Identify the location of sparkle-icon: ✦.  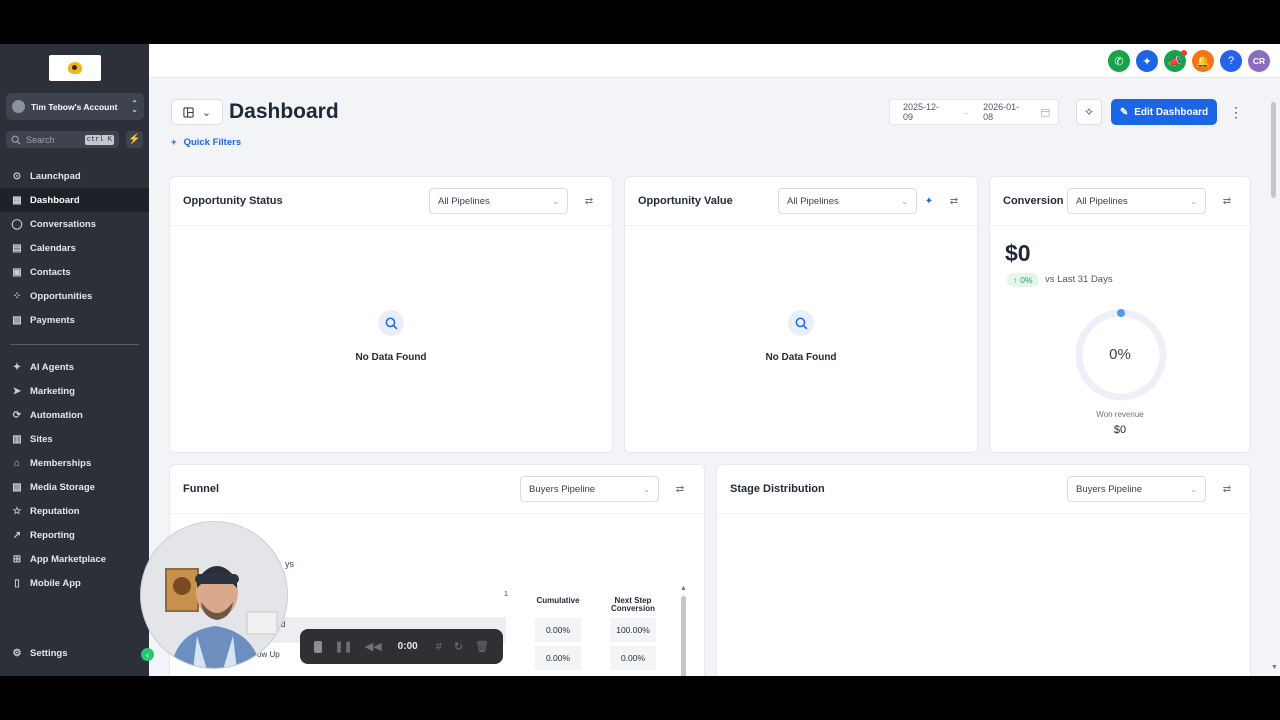
(17, 367).